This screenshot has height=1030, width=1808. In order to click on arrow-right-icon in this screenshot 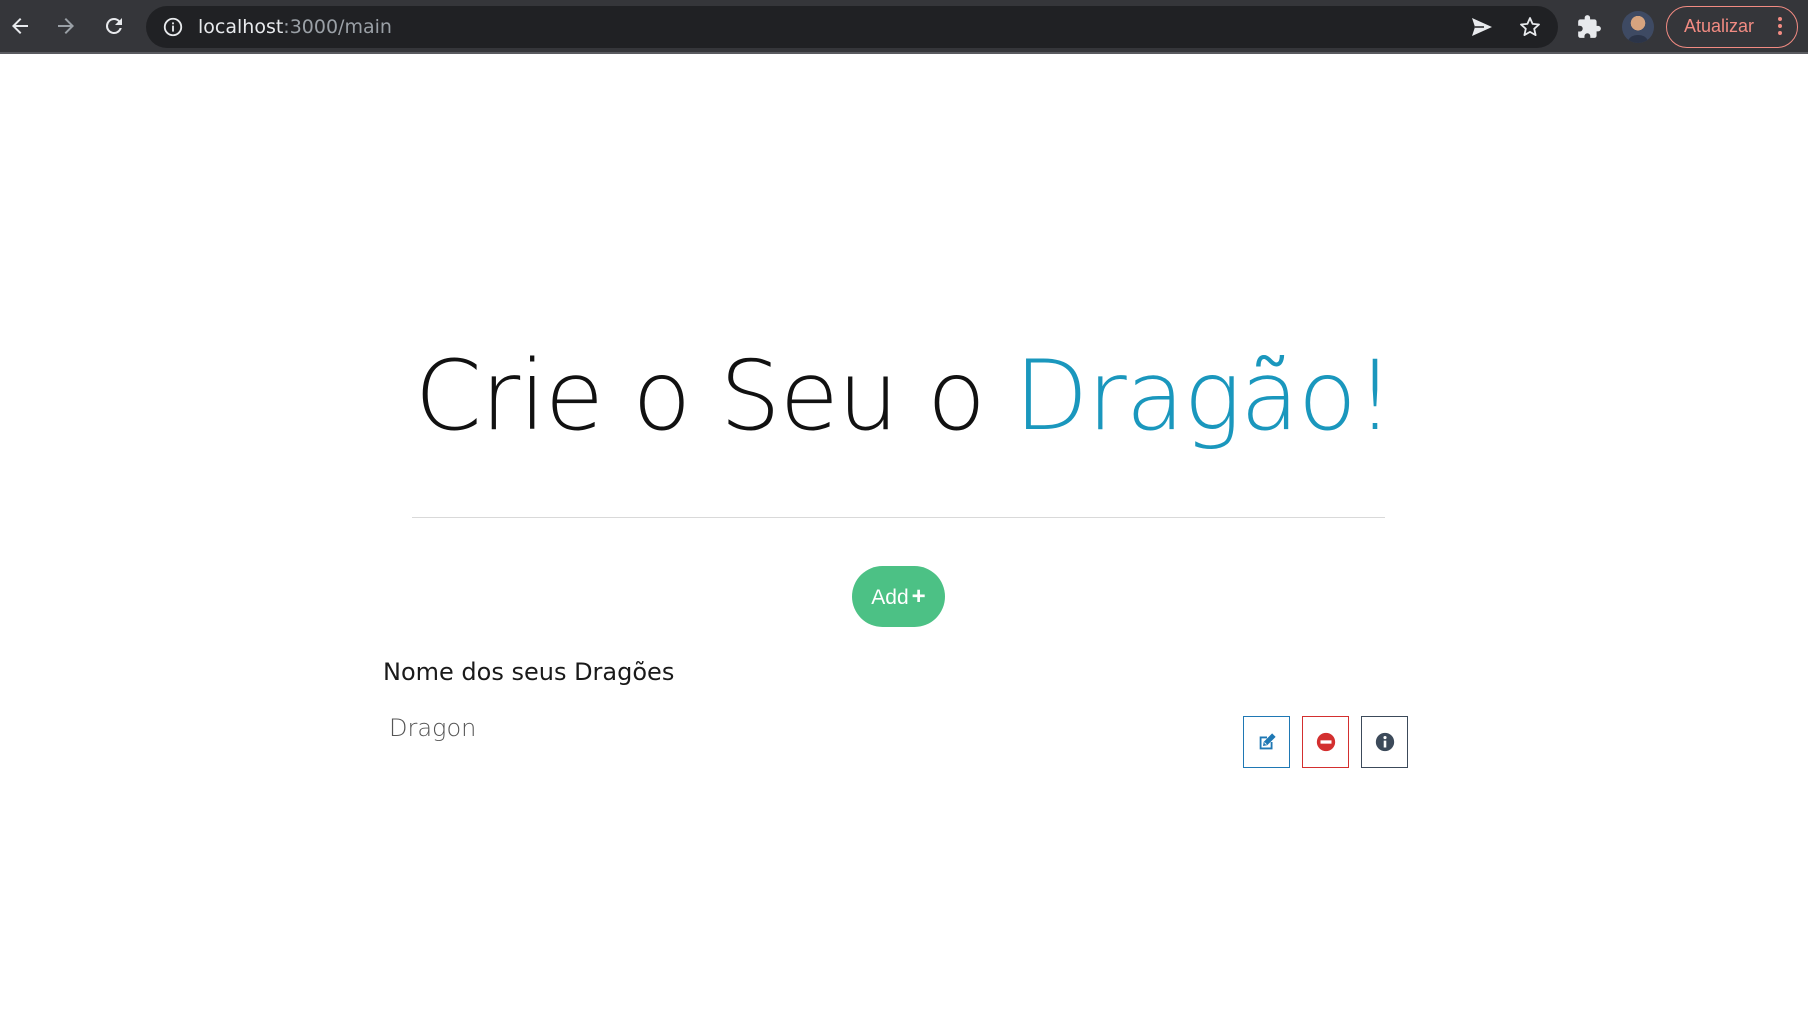, I will do `click(66, 26)`.